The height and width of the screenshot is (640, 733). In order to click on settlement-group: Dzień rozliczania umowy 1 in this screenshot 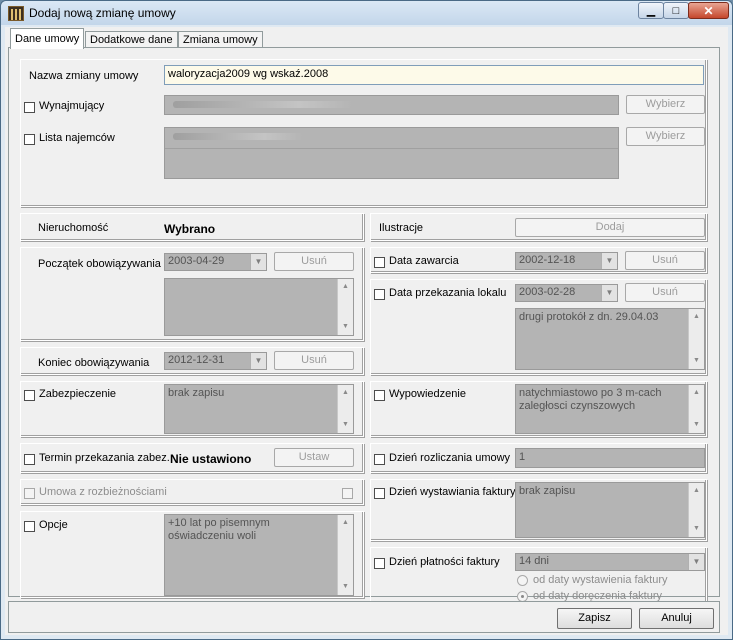, I will do `click(538, 458)`.